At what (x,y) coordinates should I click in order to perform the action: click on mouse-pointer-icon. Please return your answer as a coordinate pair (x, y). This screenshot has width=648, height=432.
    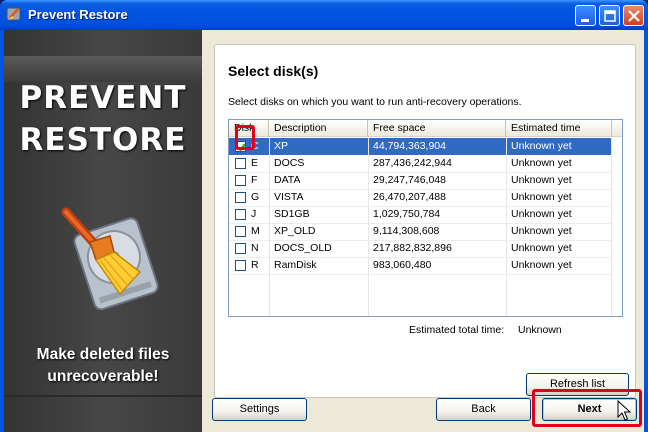
    Looking at the image, I should click on (624, 410).